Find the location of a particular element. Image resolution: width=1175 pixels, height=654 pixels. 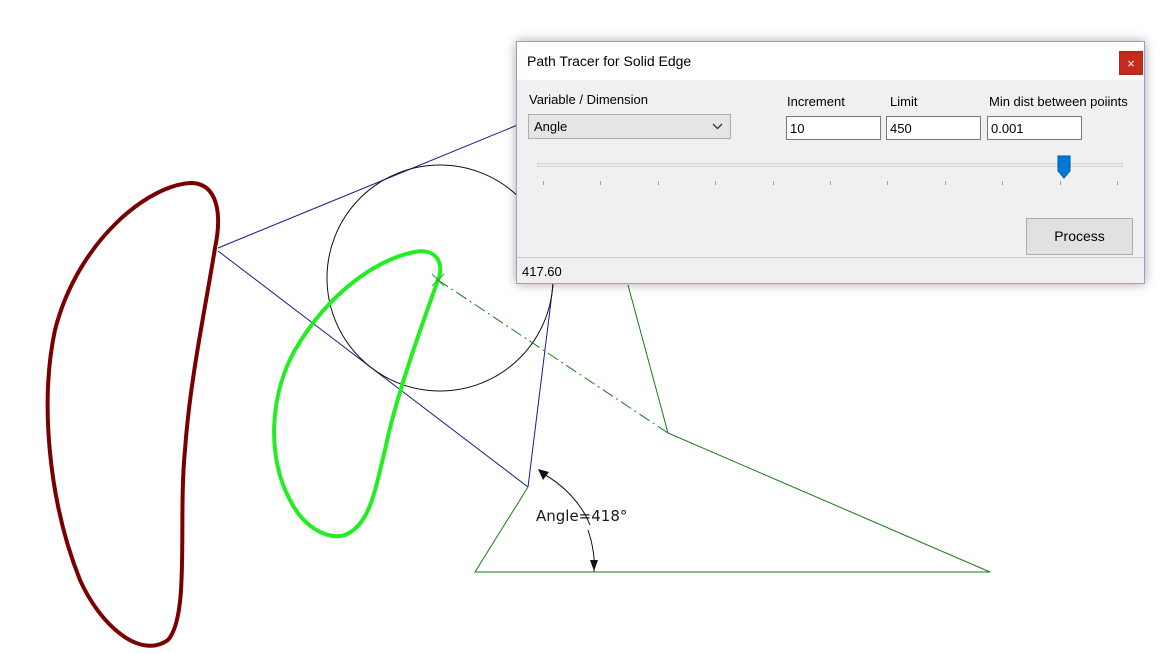

link-line is located at coordinates (540, 386).